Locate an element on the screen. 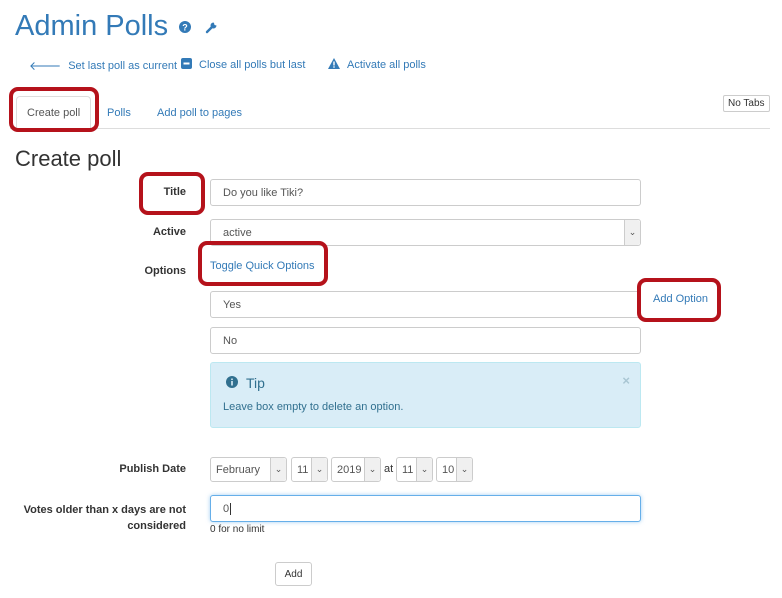 This screenshot has width=782, height=598. set-last-poll-current-link: 🡐 Set last poll as current is located at coordinates (103, 65).